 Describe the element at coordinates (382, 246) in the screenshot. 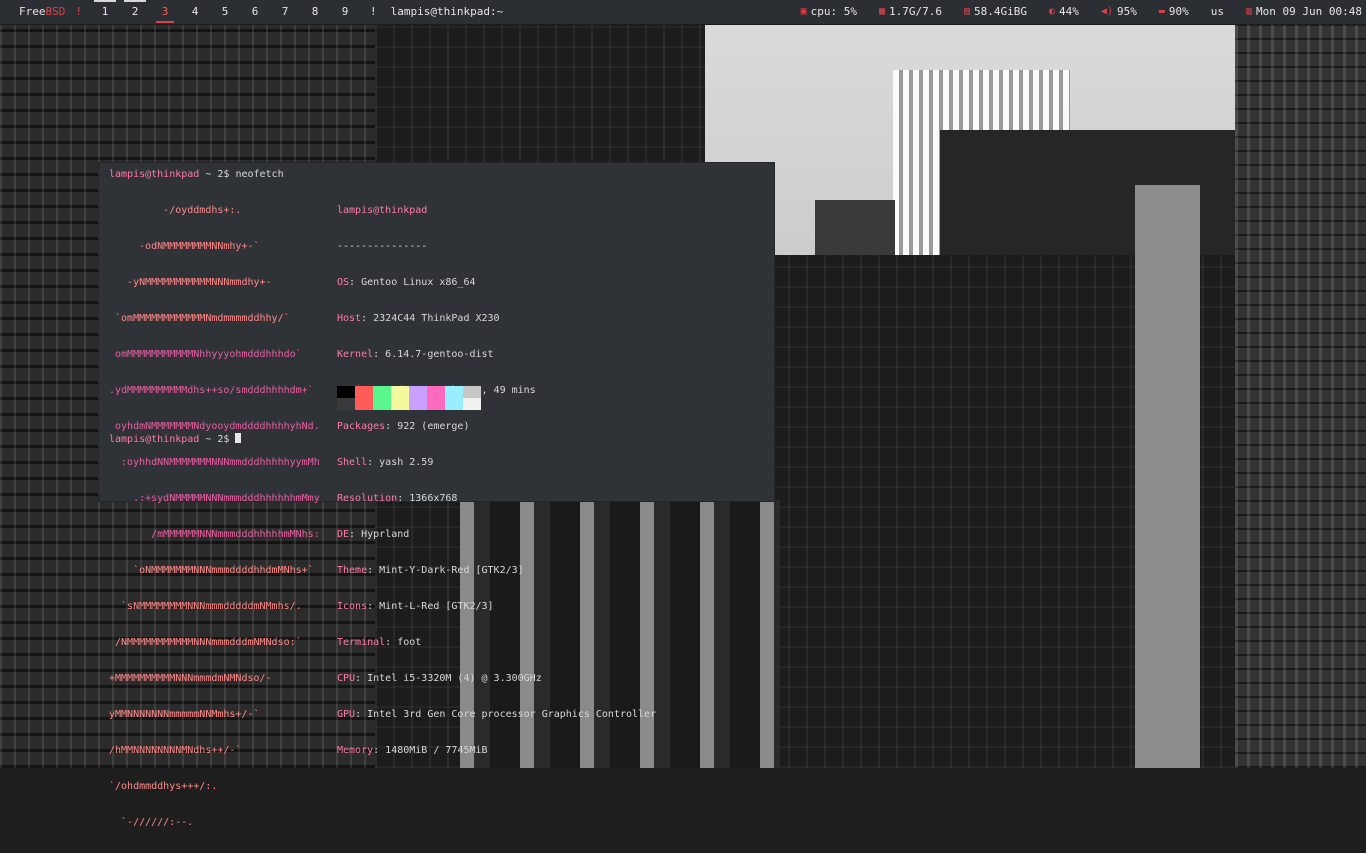

I see `info-underline: ---------------` at that location.